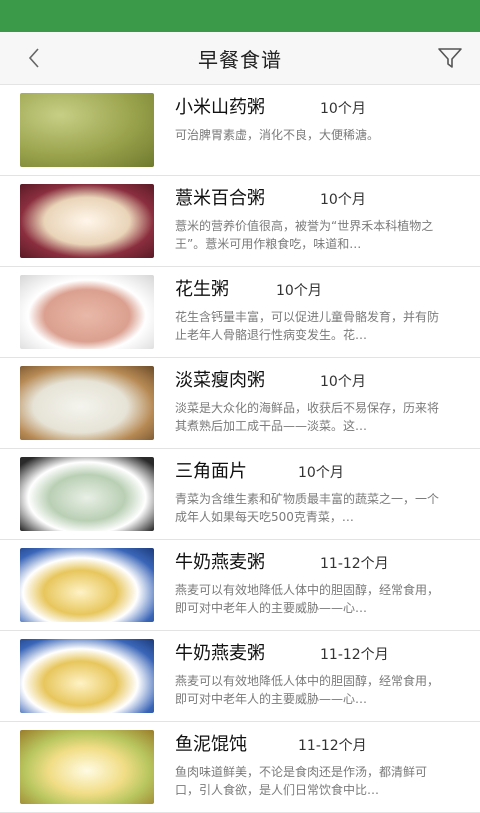 This screenshot has height=813, width=480. I want to click on recipe-name: 花生粥, so click(202, 289).